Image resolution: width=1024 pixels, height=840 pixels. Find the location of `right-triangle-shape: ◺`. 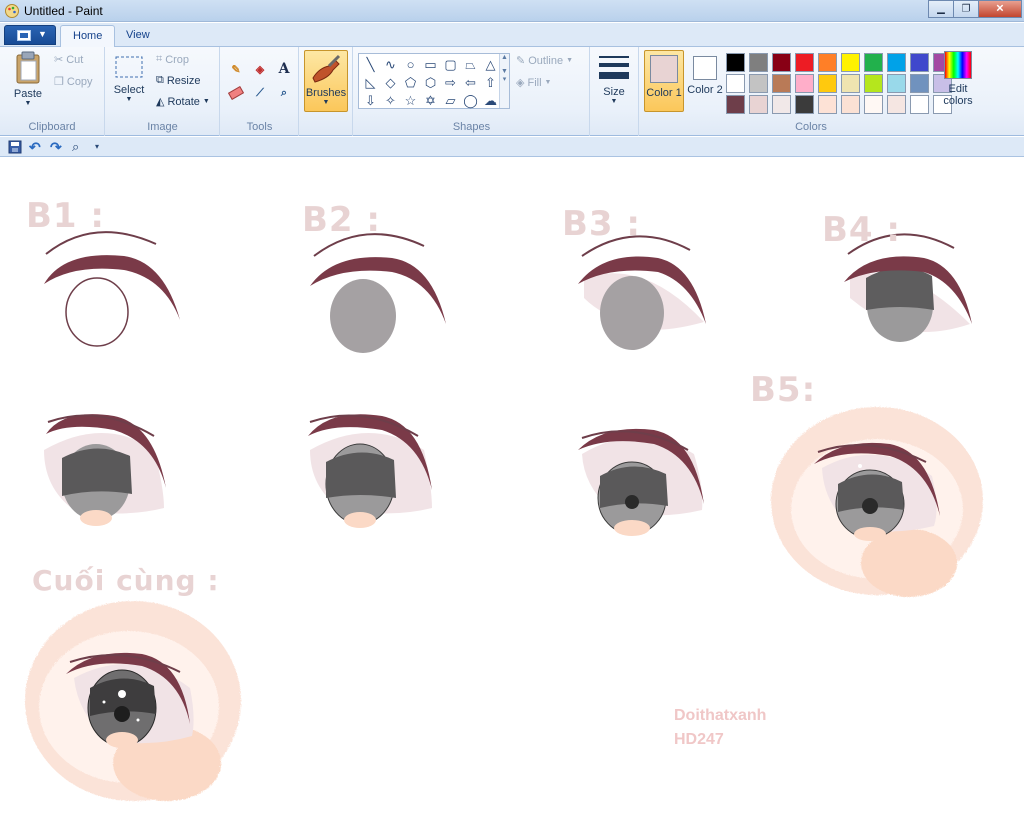

right-triangle-shape: ◺ is located at coordinates (370, 82).